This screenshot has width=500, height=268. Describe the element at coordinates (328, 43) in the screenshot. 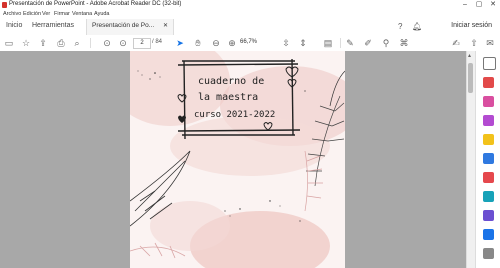

I see `comment-icon: ▤` at that location.